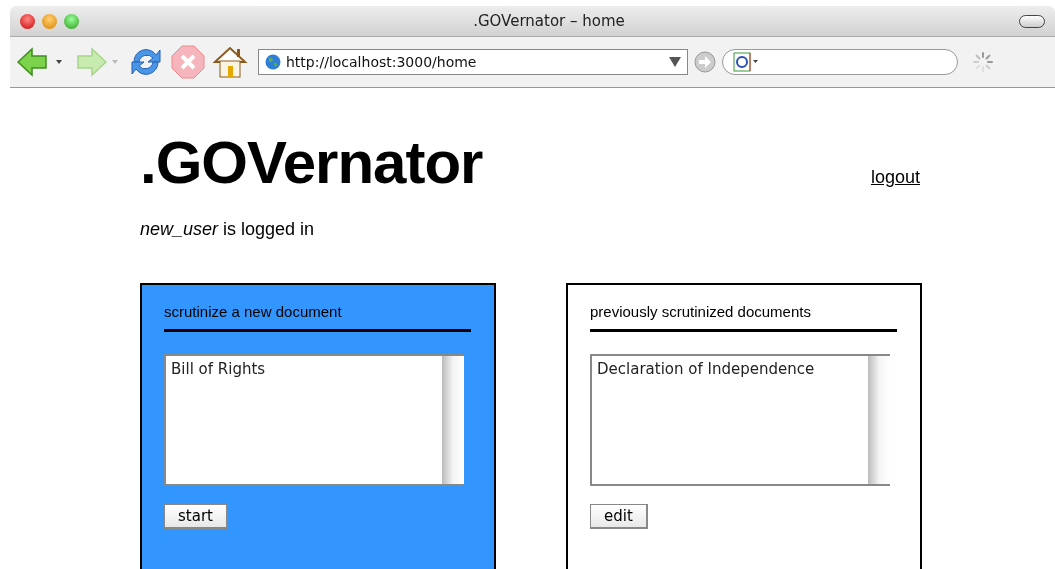 The image size is (1055, 569). What do you see at coordinates (382, 62) in the screenshot?
I see `url-text: http://localhost:3000/home` at bounding box center [382, 62].